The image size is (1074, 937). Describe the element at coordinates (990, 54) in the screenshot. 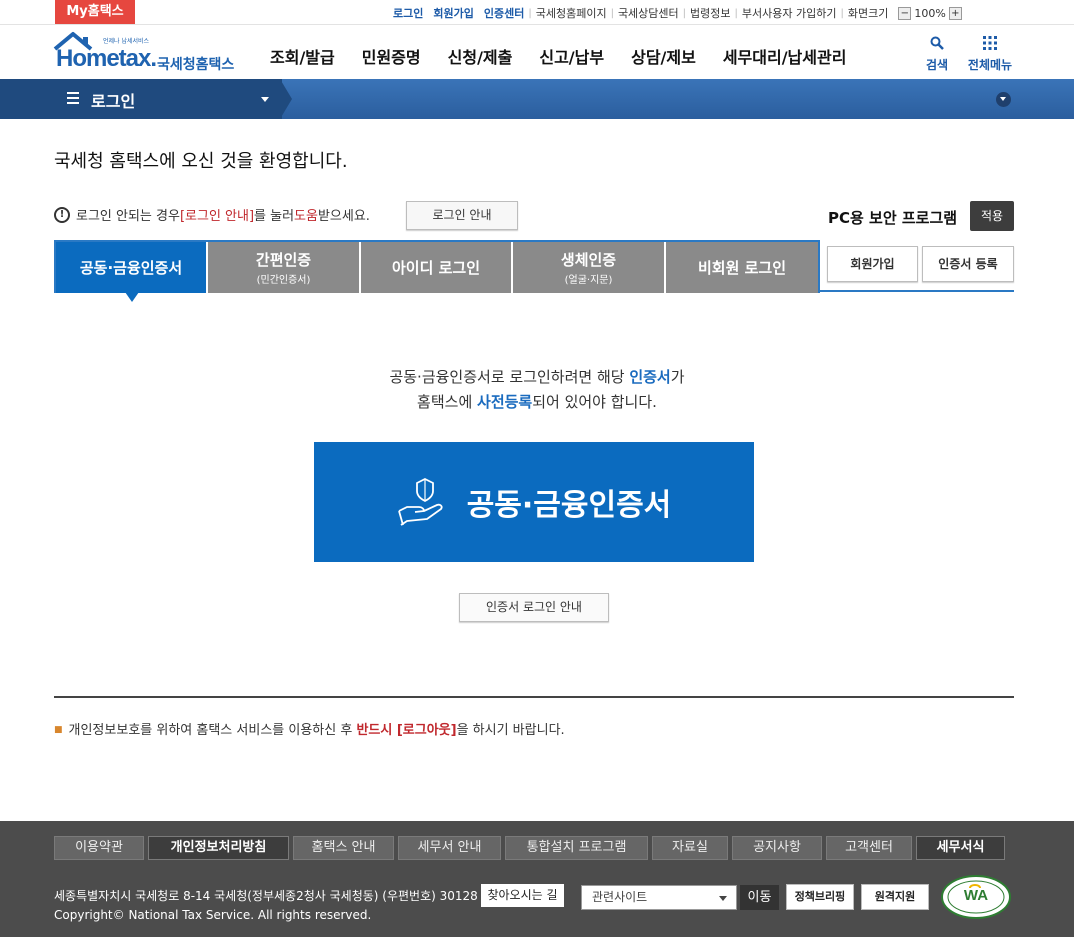

I see `all-menu-button: 전체메뉴` at that location.